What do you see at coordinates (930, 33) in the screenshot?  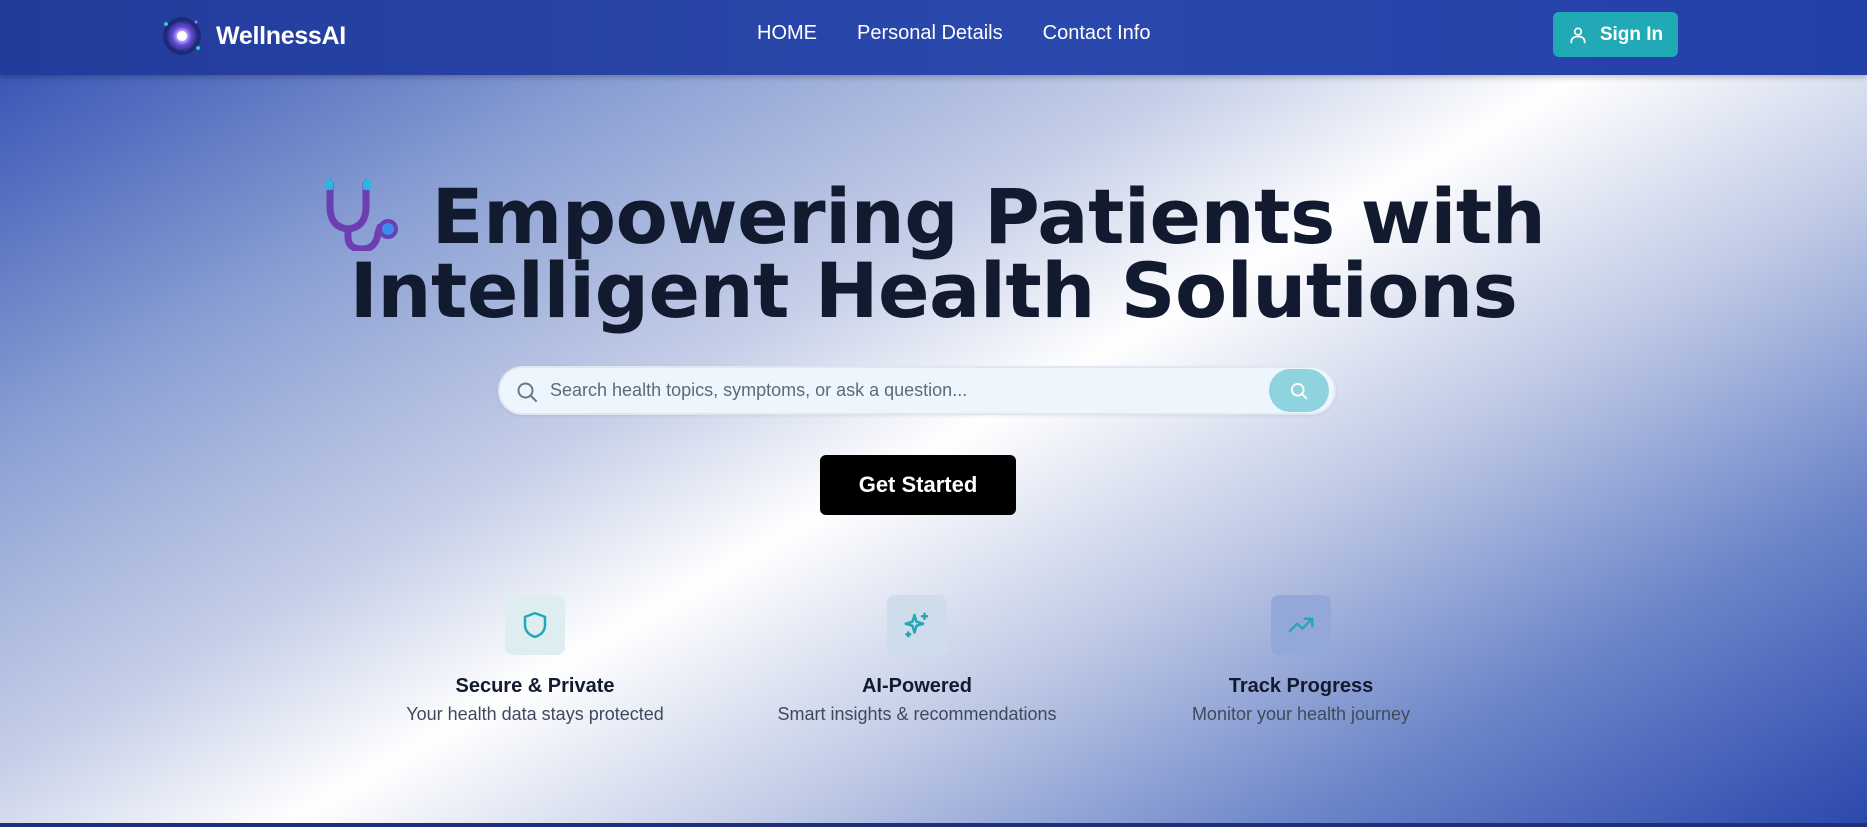 I see `nav-personal-details: Personal Details` at bounding box center [930, 33].